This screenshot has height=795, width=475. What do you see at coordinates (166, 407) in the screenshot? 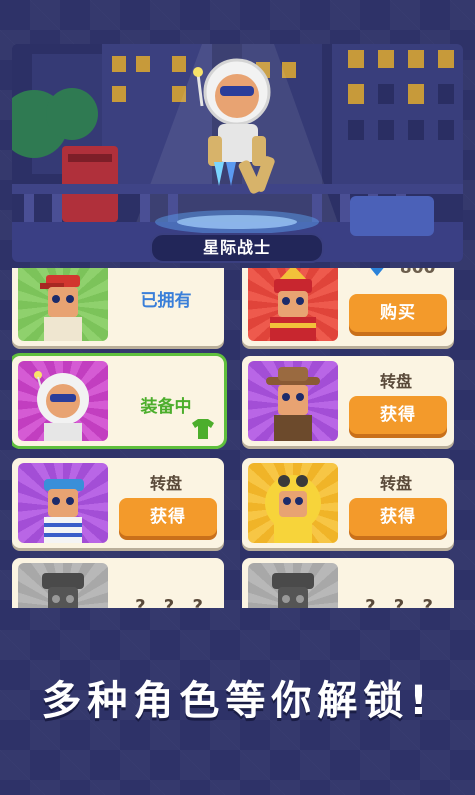
I see `equipped-status: 装备中` at bounding box center [166, 407].